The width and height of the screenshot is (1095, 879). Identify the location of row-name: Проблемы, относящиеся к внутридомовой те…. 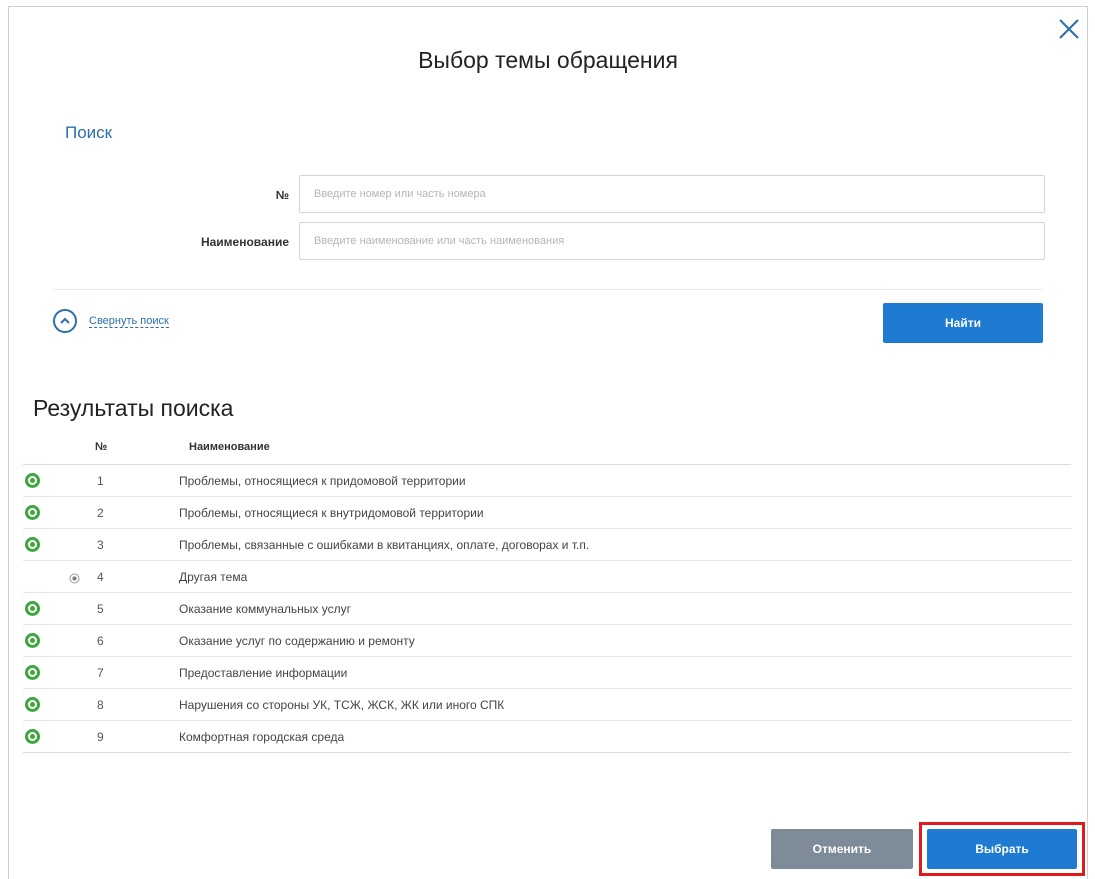
(331, 513).